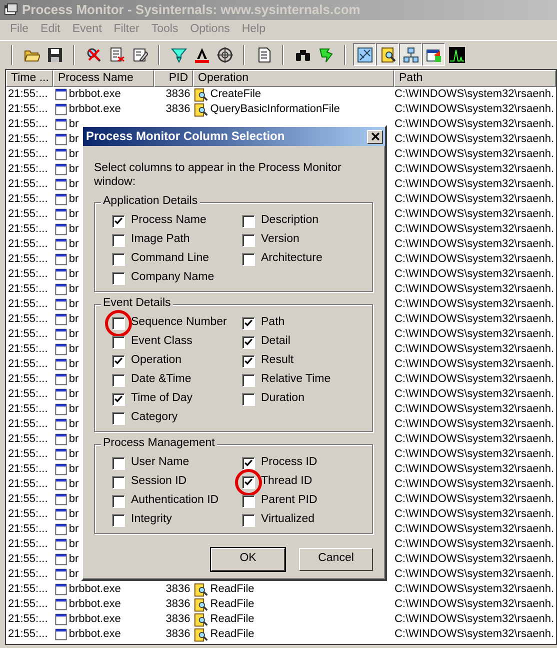 The height and width of the screenshot is (648, 557). What do you see at coordinates (159, 482) in the screenshot?
I see `checkbox-label: Session ID` at bounding box center [159, 482].